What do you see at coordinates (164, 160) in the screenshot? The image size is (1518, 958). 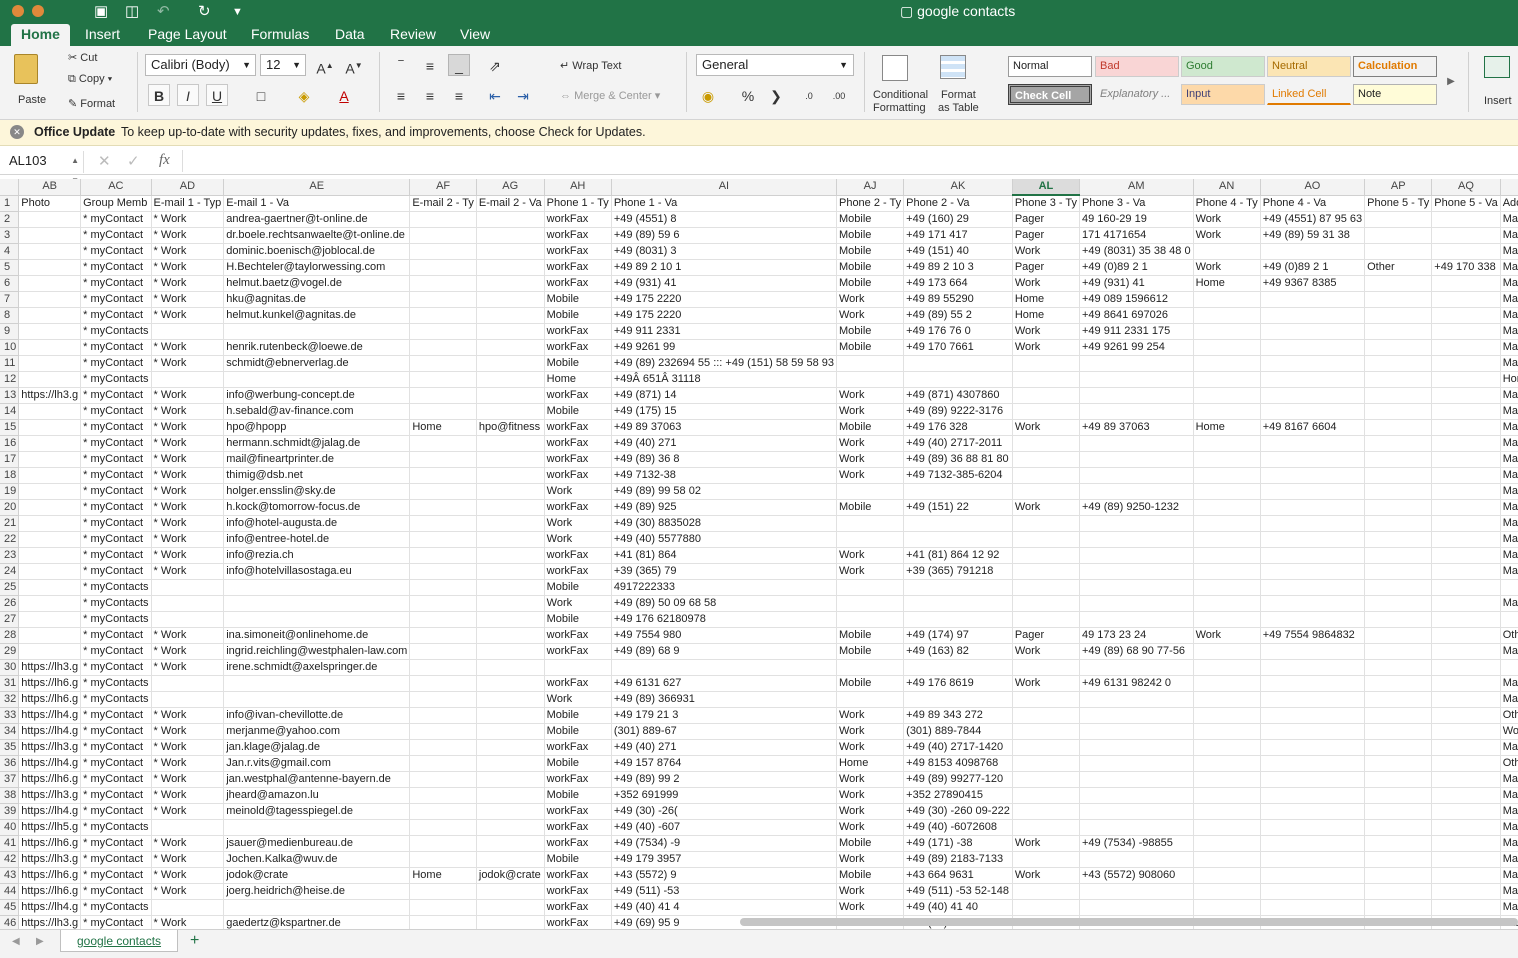 I see `insert-function-icon: fx` at bounding box center [164, 160].